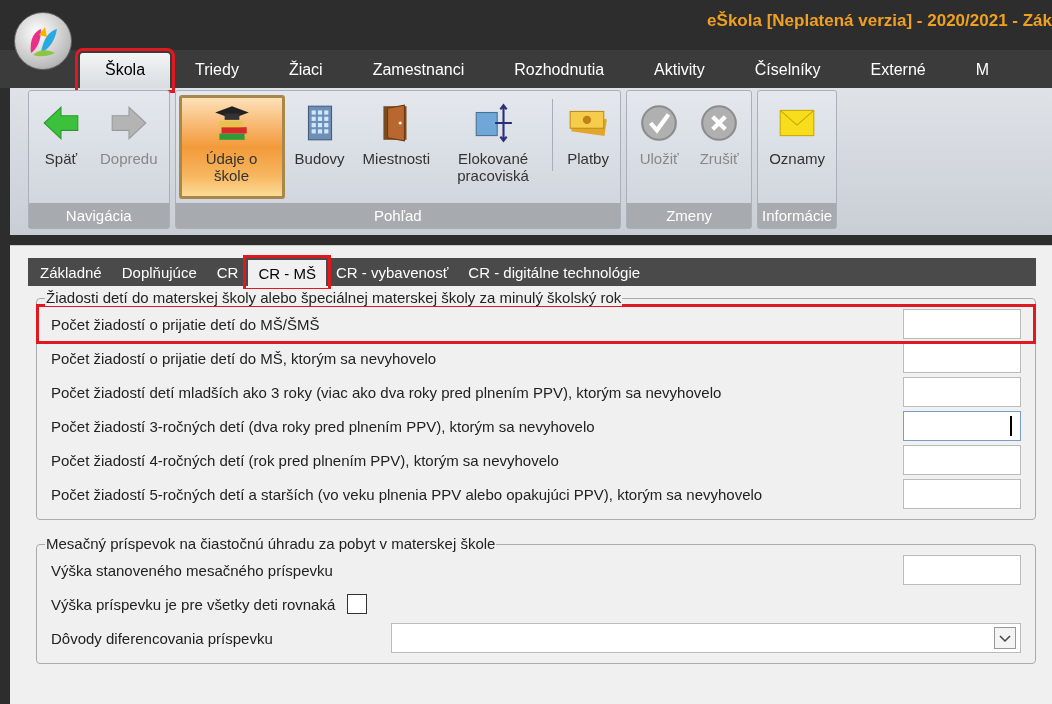 This screenshot has width=1052, height=704. Describe the element at coordinates (185, 324) in the screenshot. I see `field-label: Počet žiadostí o prijatie detí do MŠ/ŠMŠ` at that location.